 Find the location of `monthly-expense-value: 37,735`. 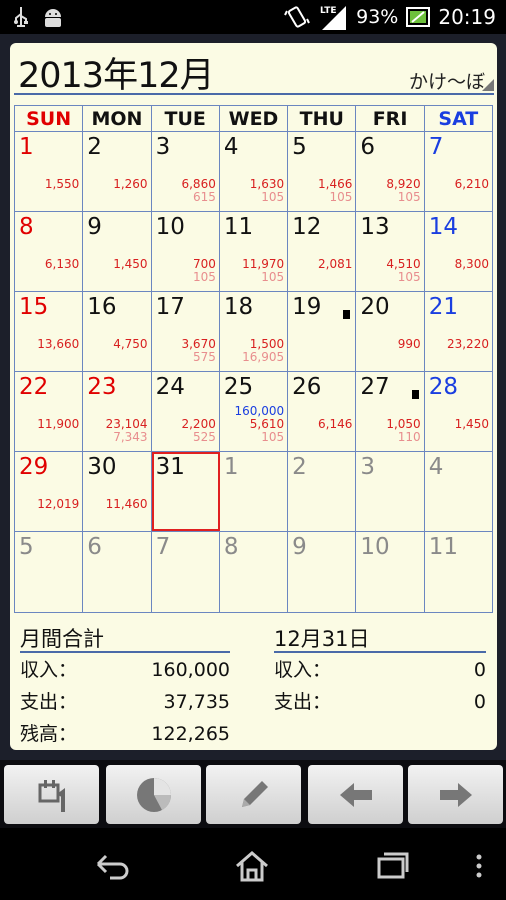

monthly-expense-value: 37,735 is located at coordinates (196, 702).